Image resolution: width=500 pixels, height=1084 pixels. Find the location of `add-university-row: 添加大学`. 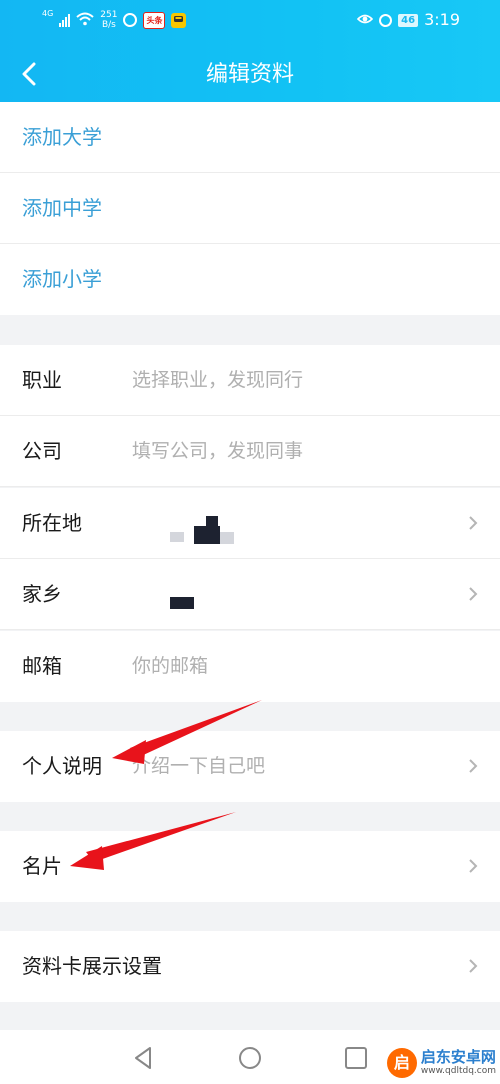

add-university-row: 添加大学 is located at coordinates (250, 137).